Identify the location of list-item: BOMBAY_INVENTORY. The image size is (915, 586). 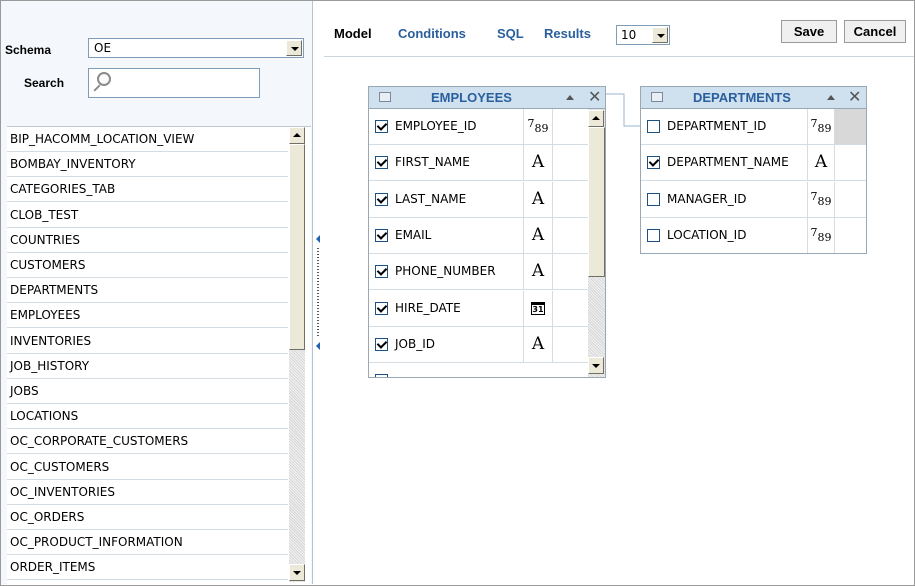
(147, 165).